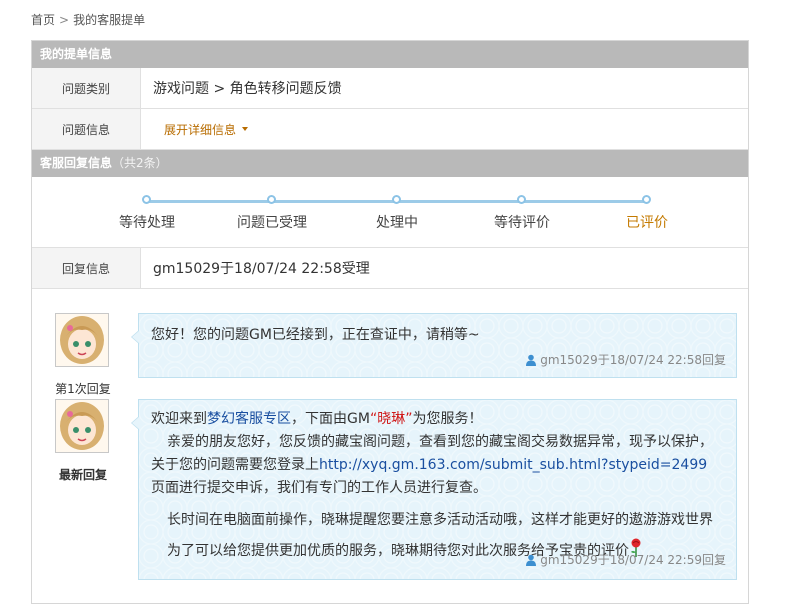 The height and width of the screenshot is (616, 799). What do you see at coordinates (86, 268) in the screenshot?
I see `reply-info-label: 回复信息` at bounding box center [86, 268].